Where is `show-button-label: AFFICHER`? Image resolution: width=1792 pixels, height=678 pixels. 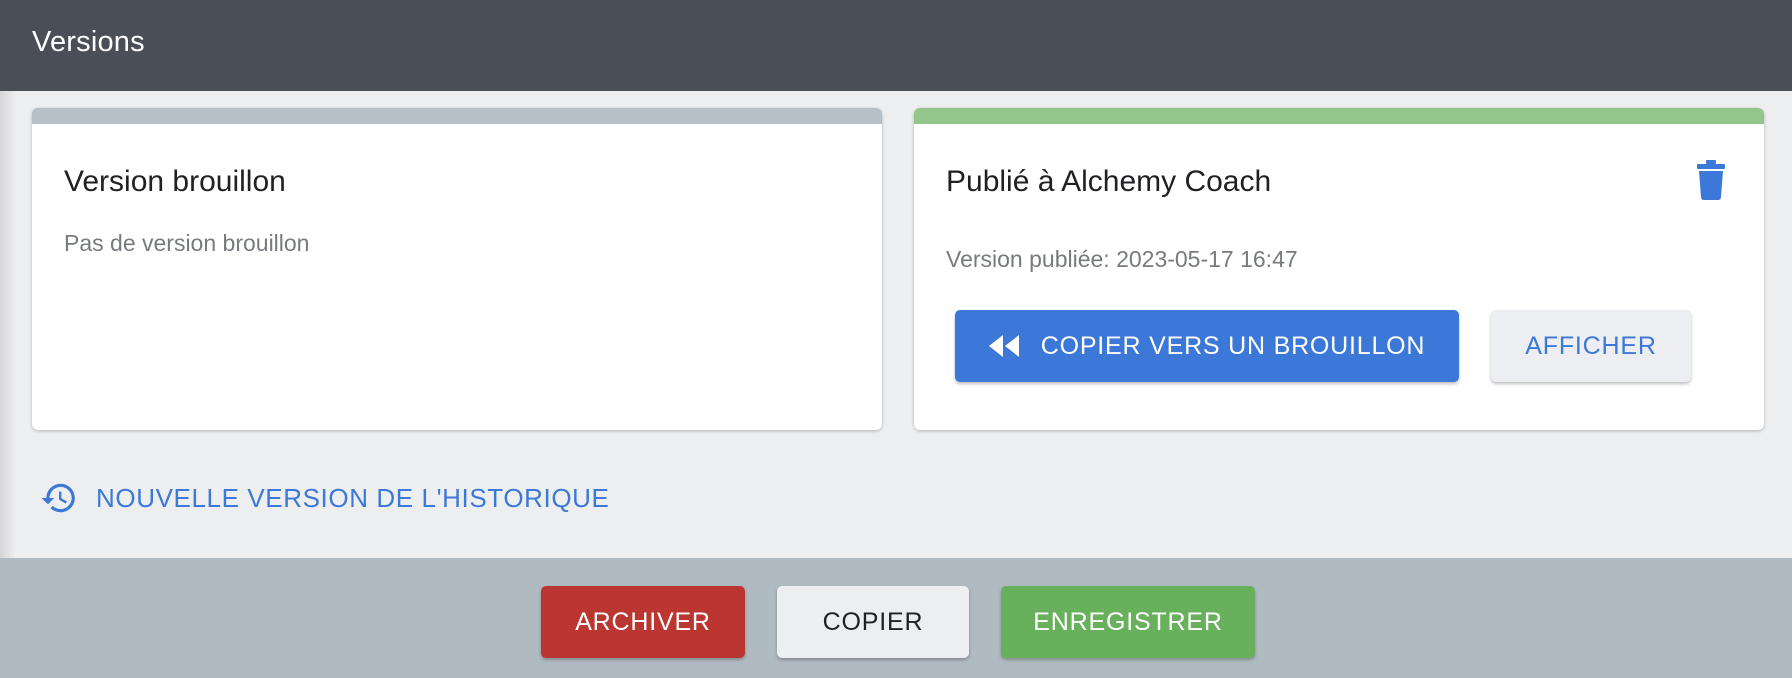
show-button-label: AFFICHER is located at coordinates (1591, 345).